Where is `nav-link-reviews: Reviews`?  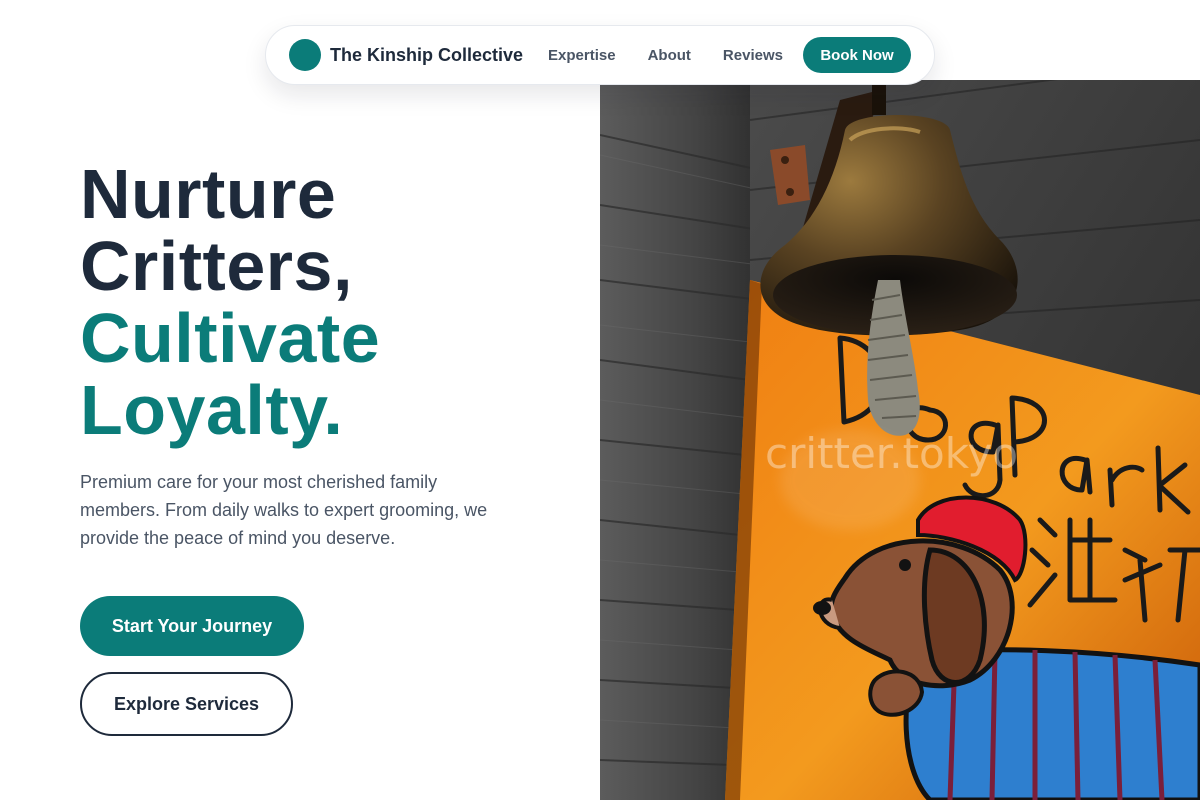 nav-link-reviews: Reviews is located at coordinates (753, 55).